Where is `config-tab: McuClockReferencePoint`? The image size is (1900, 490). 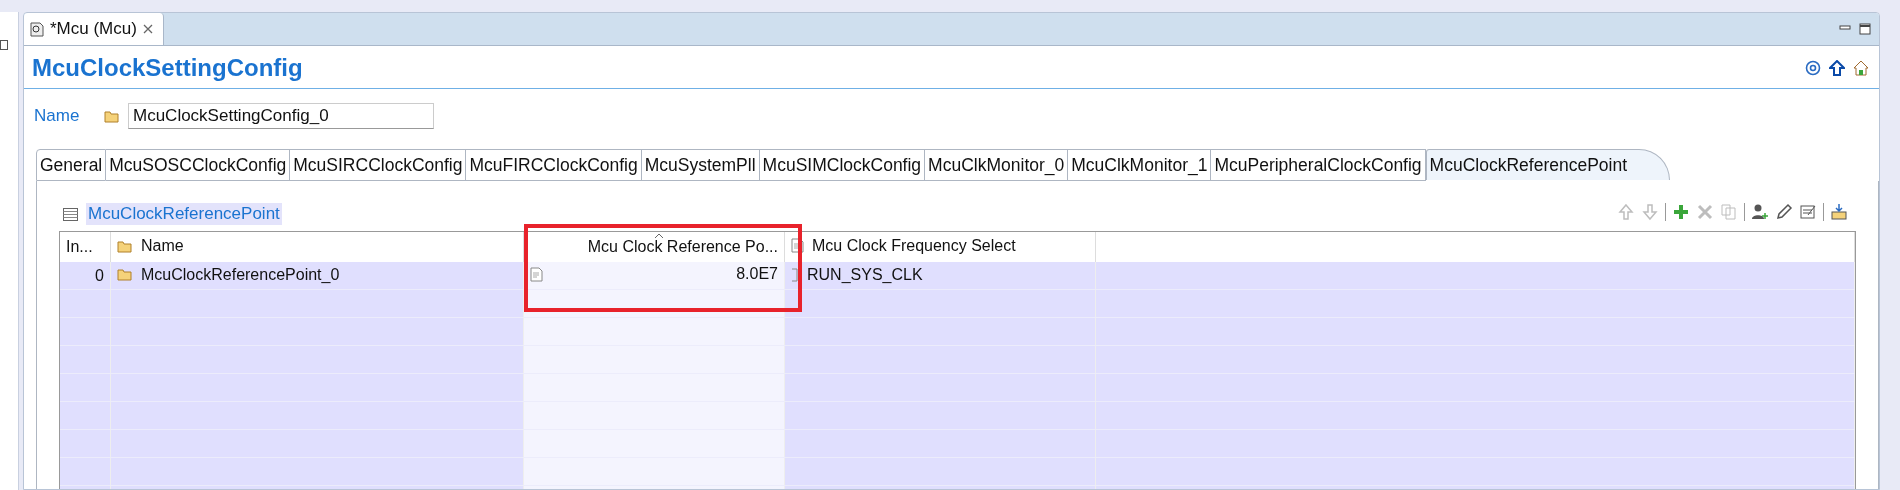 config-tab: McuClockReferencePoint is located at coordinates (1548, 164).